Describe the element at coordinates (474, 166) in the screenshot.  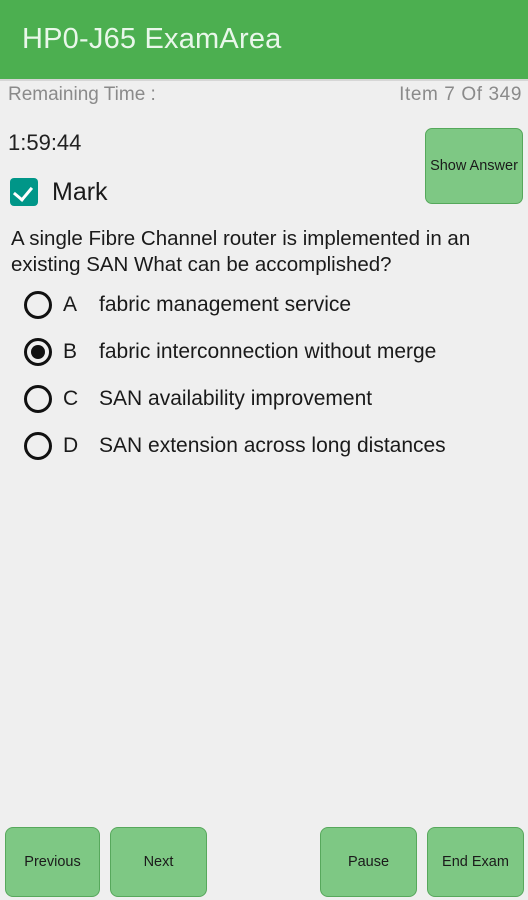
I see `show-answer-button: Show Answer` at that location.